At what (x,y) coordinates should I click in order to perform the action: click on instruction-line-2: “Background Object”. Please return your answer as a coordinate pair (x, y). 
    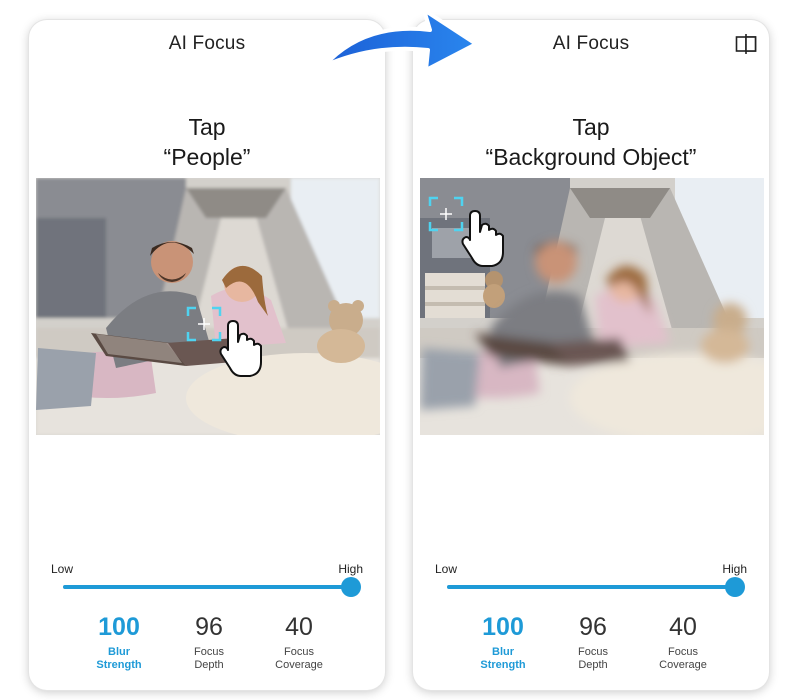
    Looking at the image, I should click on (591, 157).